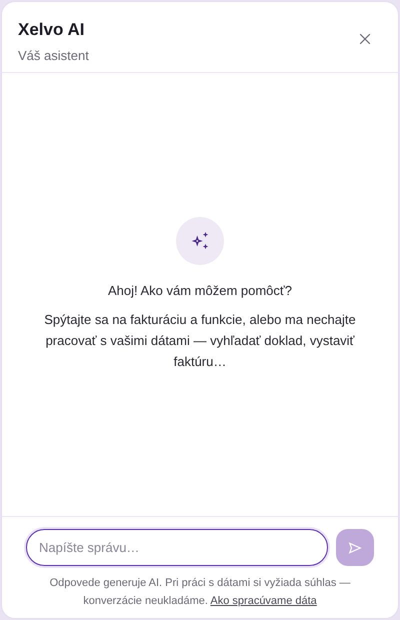  What do you see at coordinates (52, 30) in the screenshot?
I see `window-title: Xelvo AI` at bounding box center [52, 30].